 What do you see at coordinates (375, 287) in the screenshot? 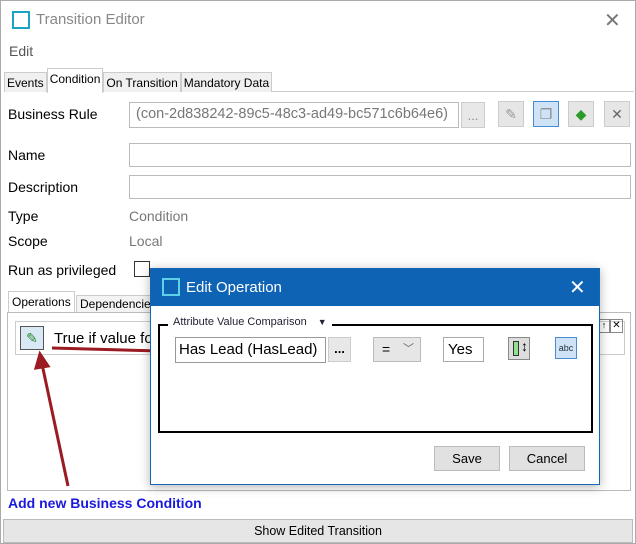
I see `dialog-title-bar: Edit Operation ✕` at bounding box center [375, 287].